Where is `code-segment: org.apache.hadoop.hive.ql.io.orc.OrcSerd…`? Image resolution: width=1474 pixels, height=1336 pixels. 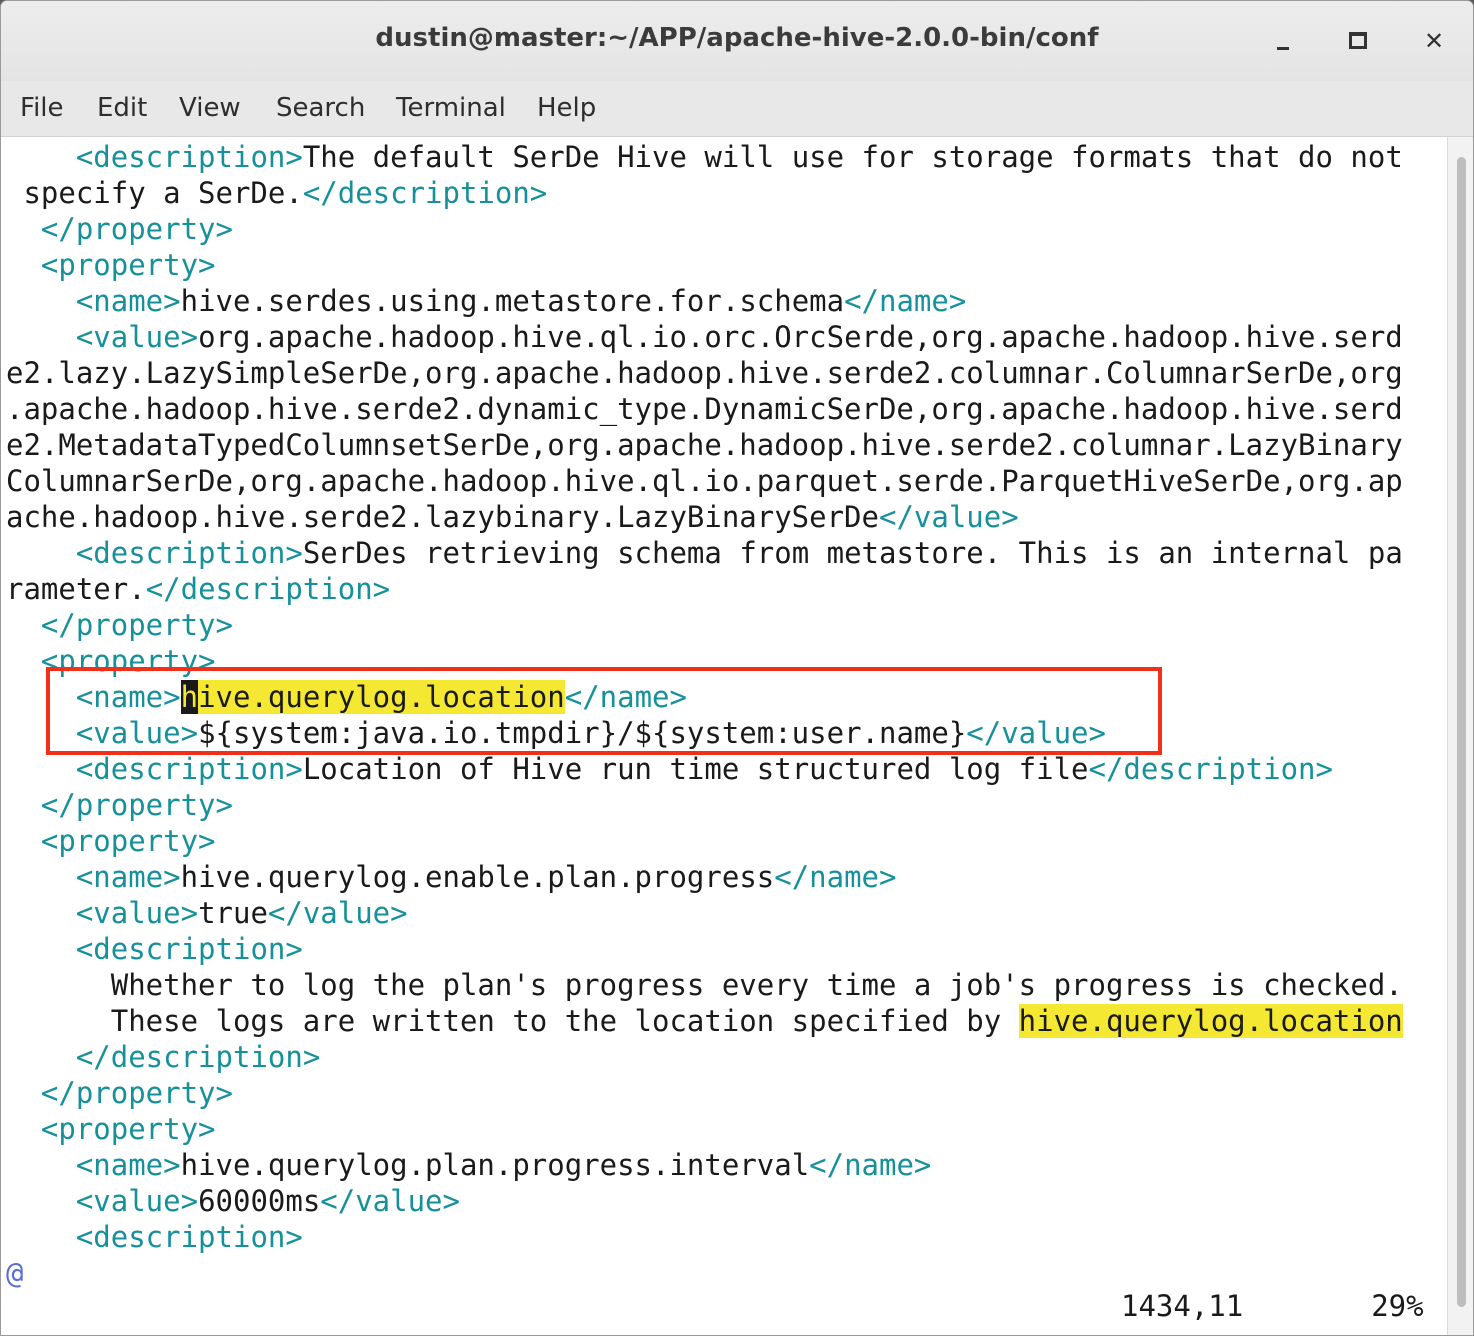
code-segment: org.apache.hadoop.hive.ql.io.orc.OrcSerd… is located at coordinates (800, 337).